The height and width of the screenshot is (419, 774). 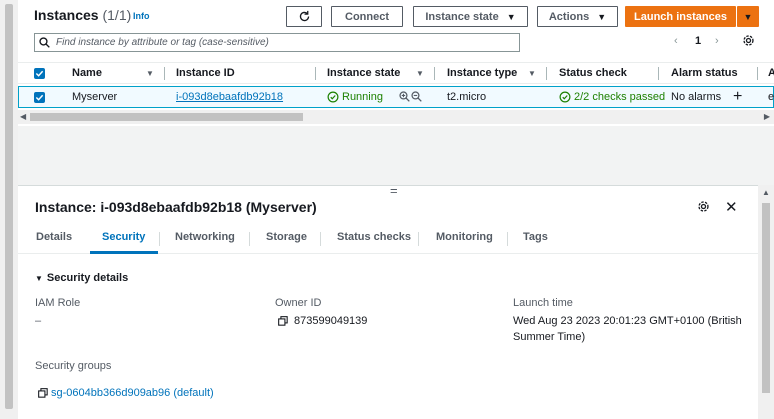 I want to click on left-scrollbar, so click(x=9, y=209).